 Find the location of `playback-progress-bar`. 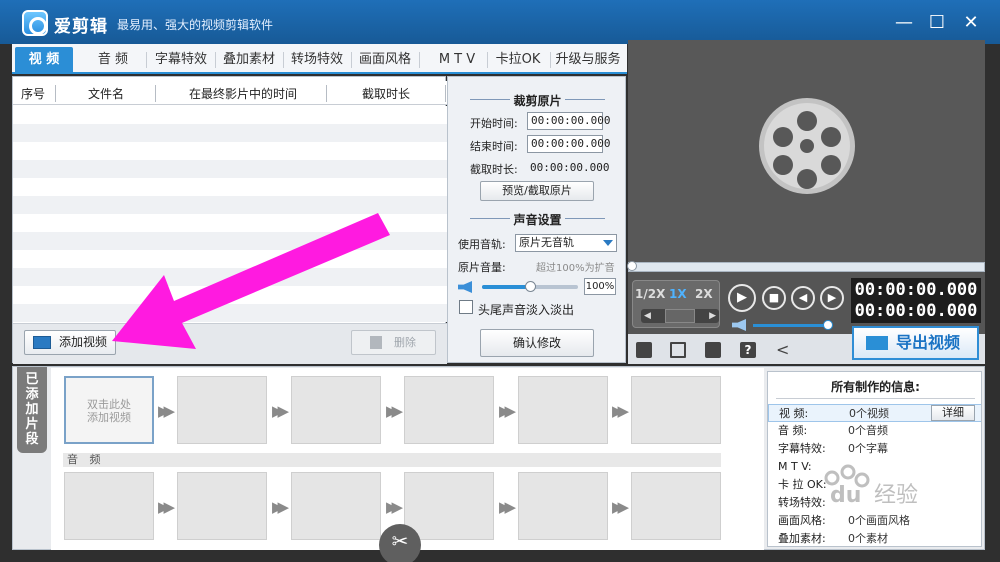

playback-progress-bar is located at coordinates (806, 266).